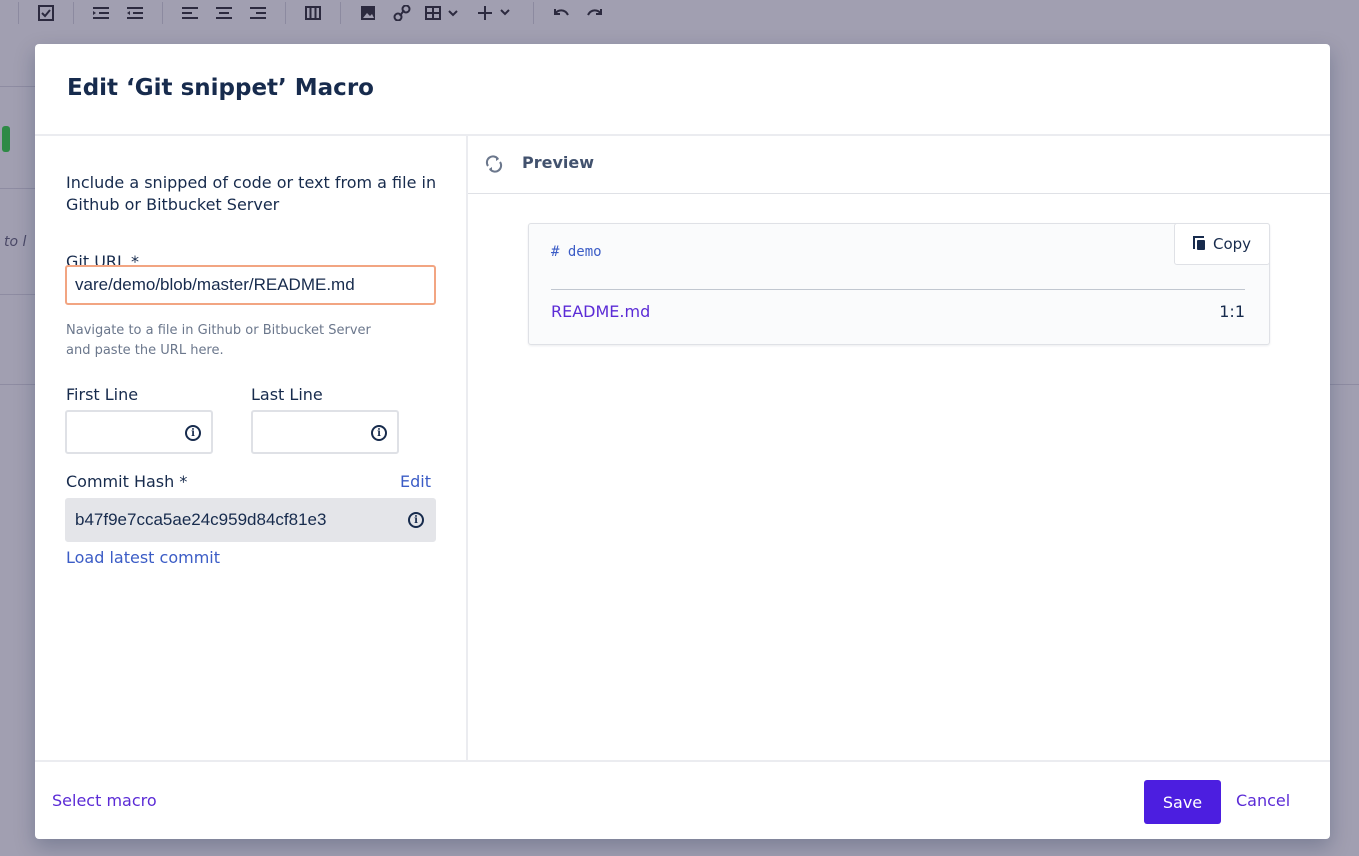 This screenshot has height=856, width=1359. Describe the element at coordinates (899, 284) in the screenshot. I see `code-snippet-card: # demo Copy README.md 1:1` at that location.